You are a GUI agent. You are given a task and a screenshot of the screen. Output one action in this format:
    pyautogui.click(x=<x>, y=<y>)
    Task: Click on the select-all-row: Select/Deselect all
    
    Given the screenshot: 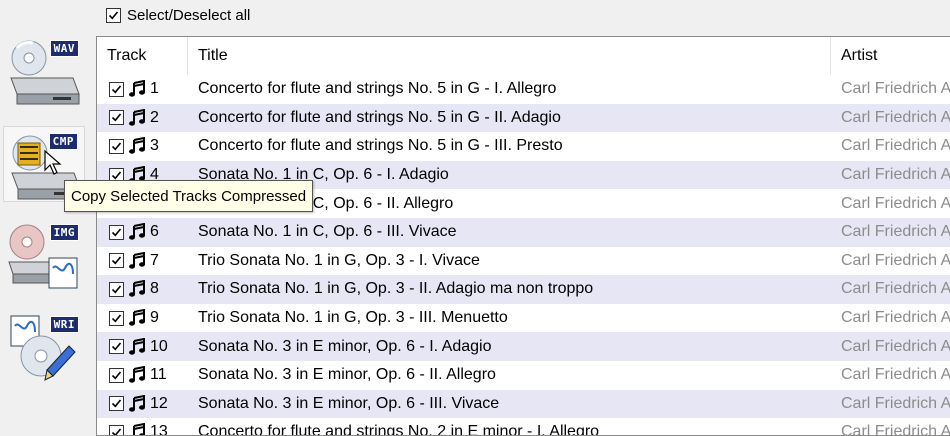 What is the action you would take?
    pyautogui.click(x=178, y=15)
    